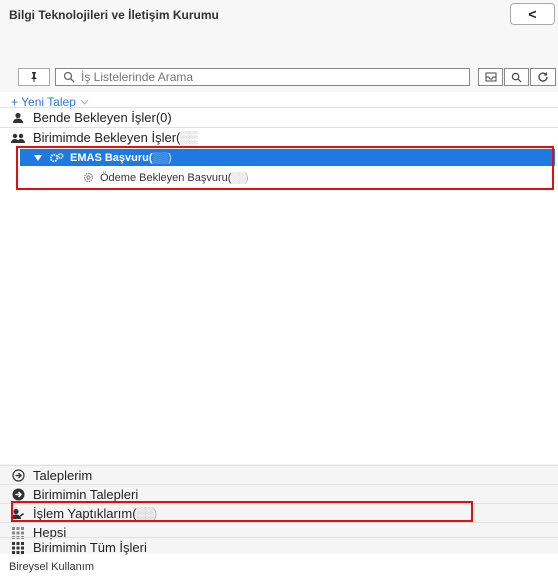 The image size is (558, 577). I want to click on users-icon, so click(18, 138).